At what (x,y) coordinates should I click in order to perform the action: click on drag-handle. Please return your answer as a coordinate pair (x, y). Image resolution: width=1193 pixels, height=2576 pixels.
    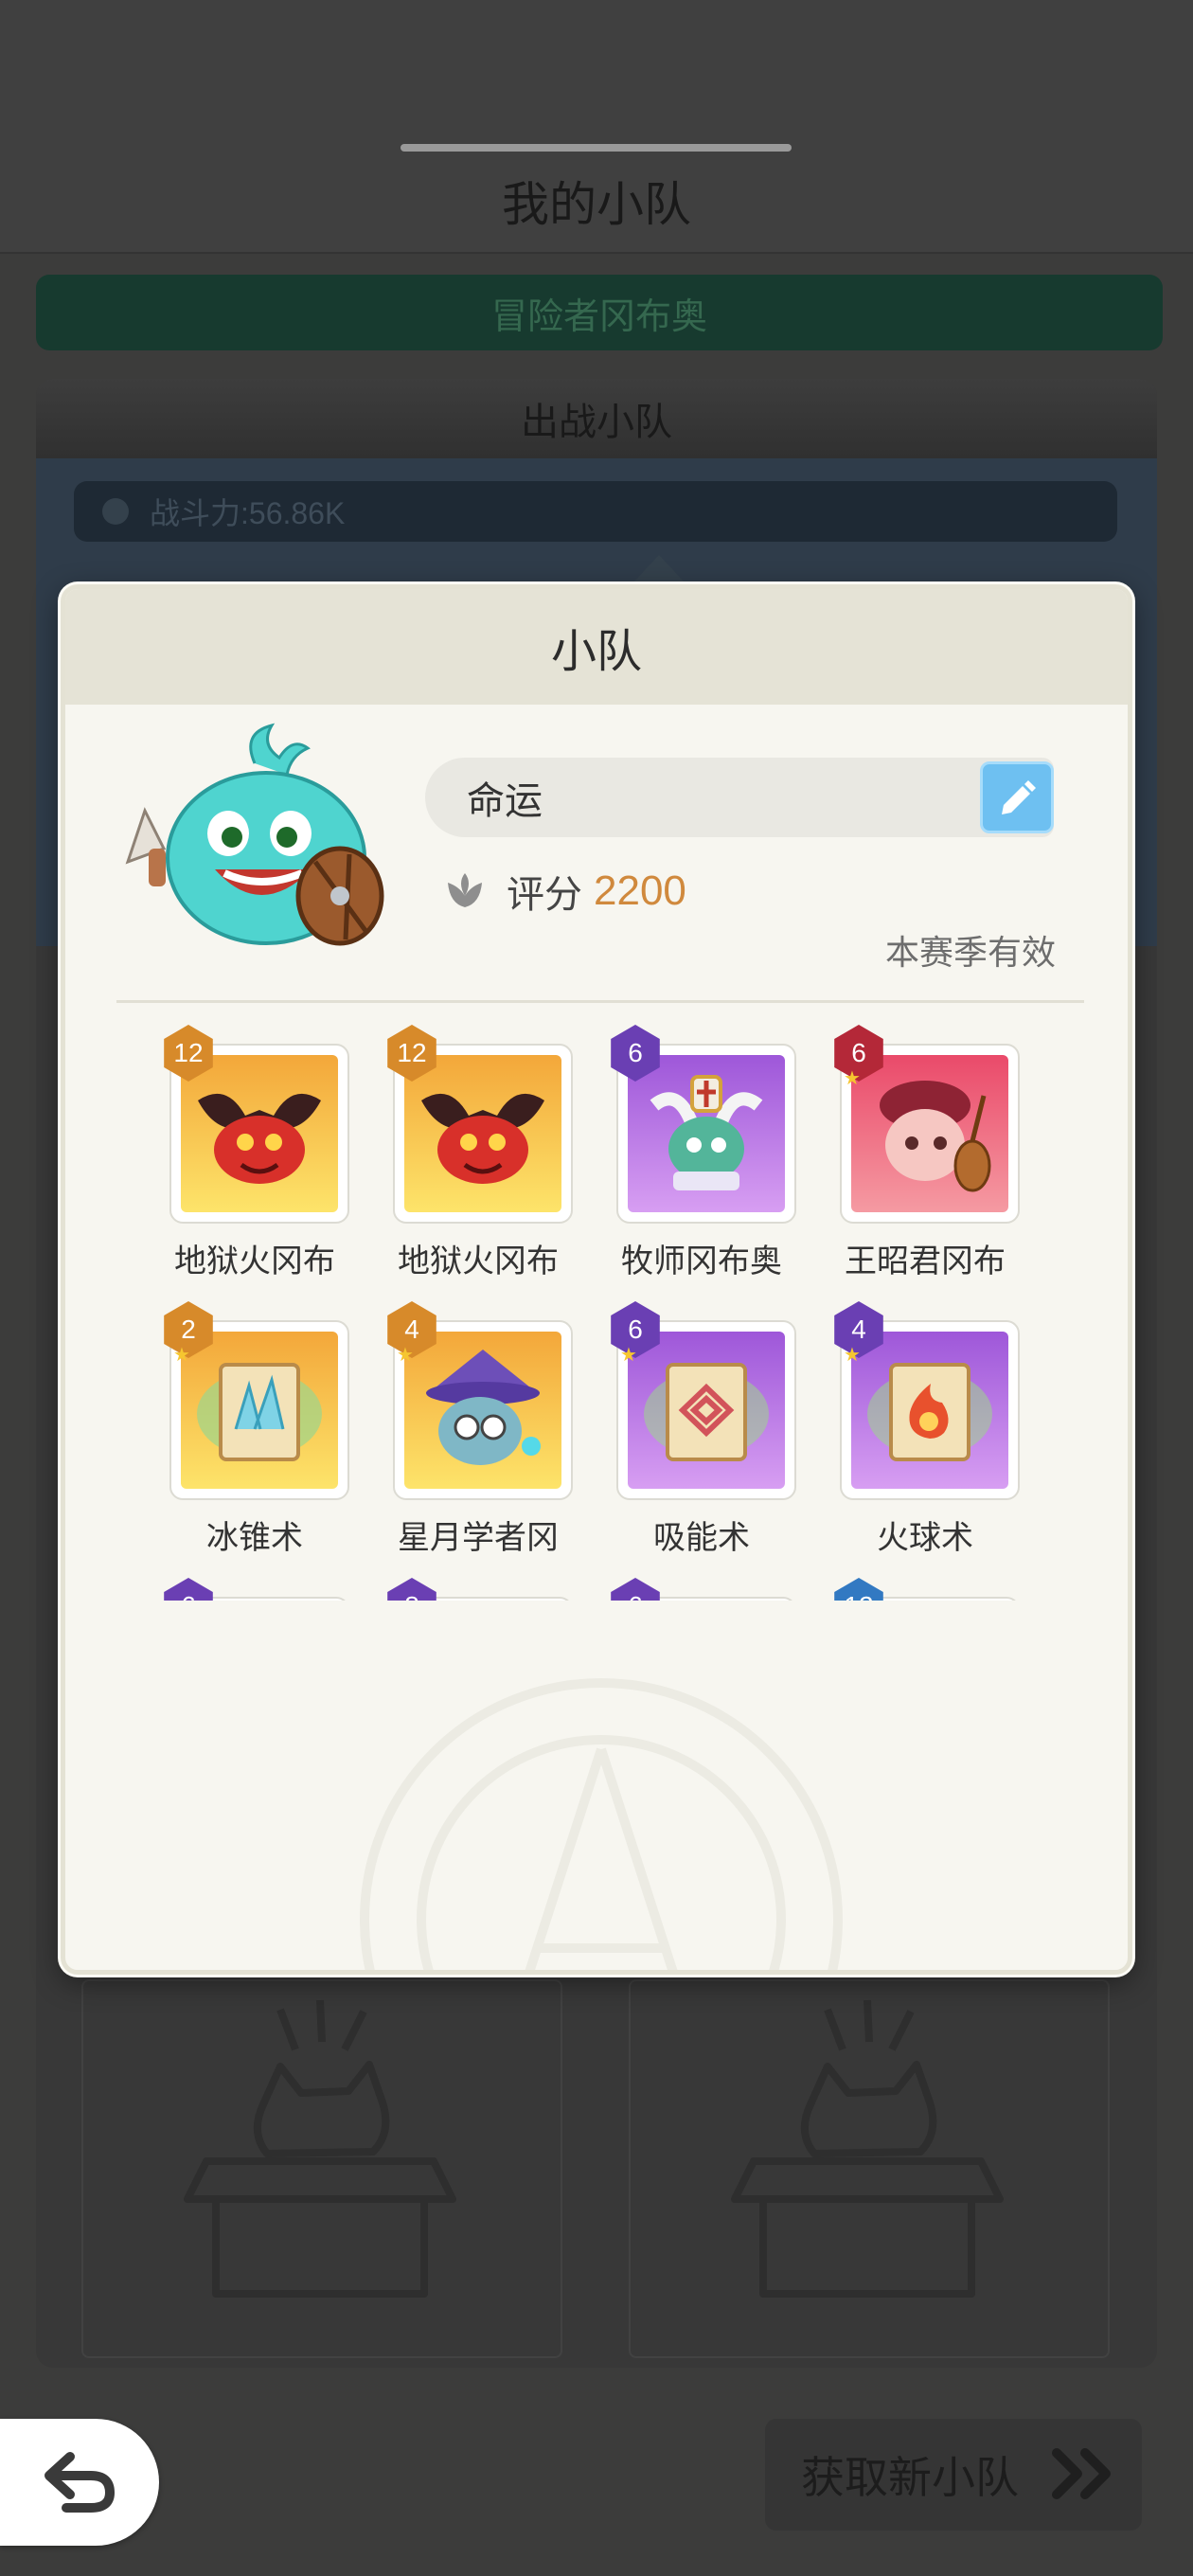
    Looking at the image, I should click on (596, 148).